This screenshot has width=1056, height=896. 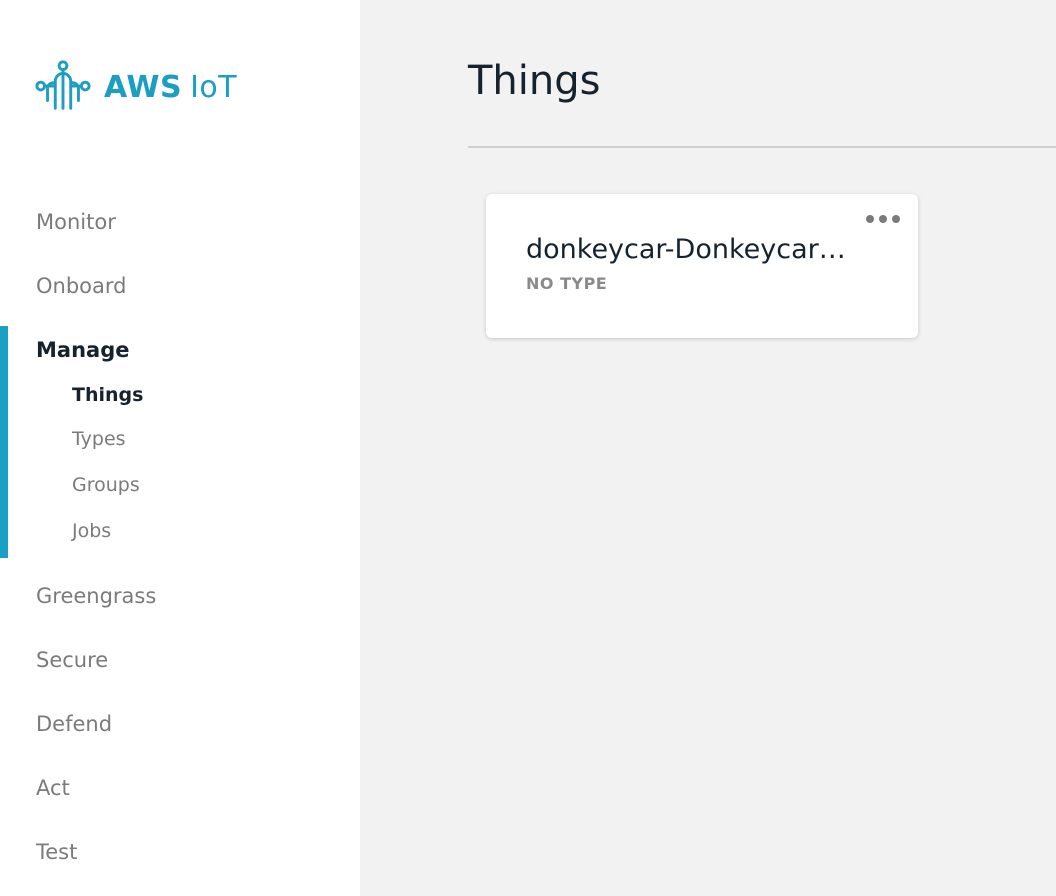 I want to click on active-section-indicator, so click(x=4, y=442).